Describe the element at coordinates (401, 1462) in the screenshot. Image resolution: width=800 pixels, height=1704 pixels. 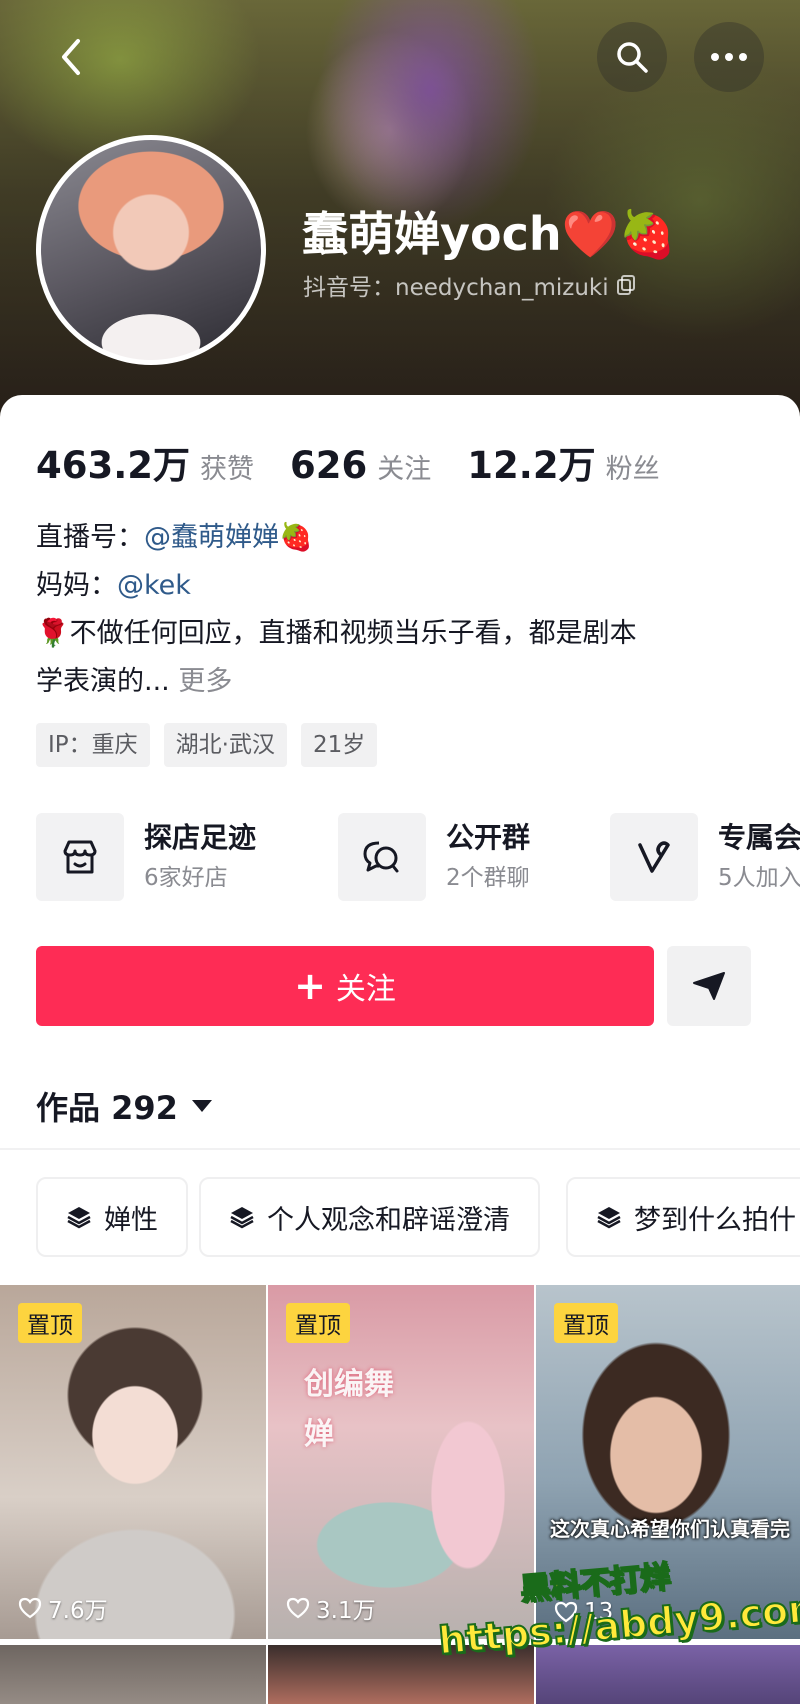
I see `video-thumbnail: 置顶 创编舞 婵 3.1万` at that location.